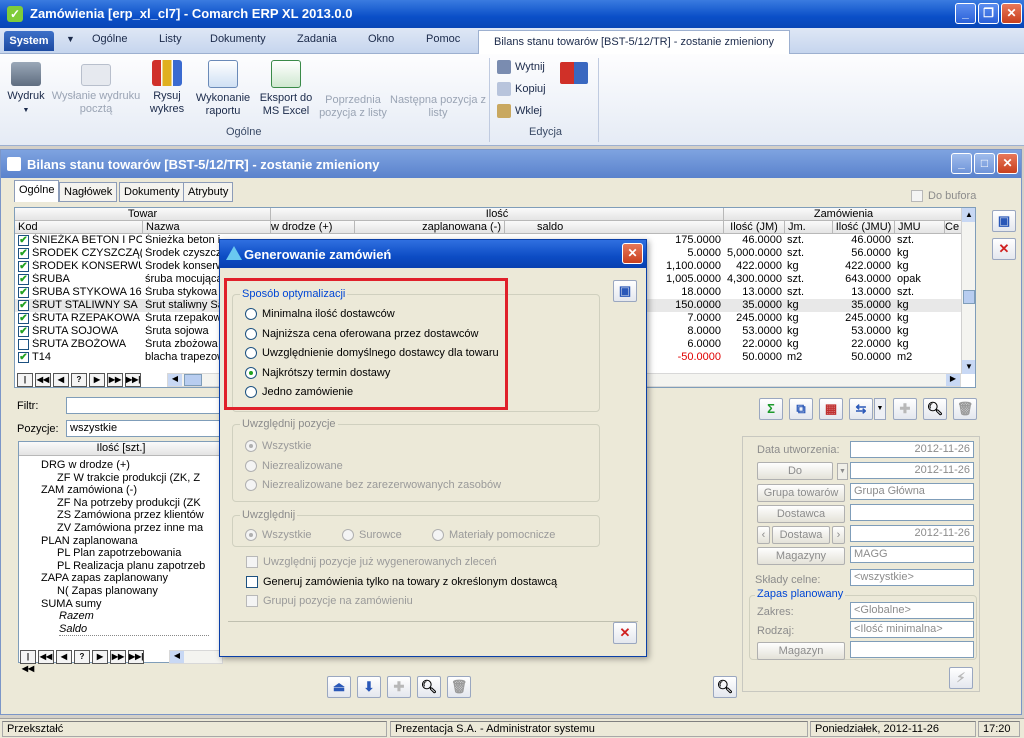 This screenshot has width=1024, height=738. What do you see at coordinates (771, 409) in the screenshot?
I see `sum-icon: Σ` at bounding box center [771, 409].